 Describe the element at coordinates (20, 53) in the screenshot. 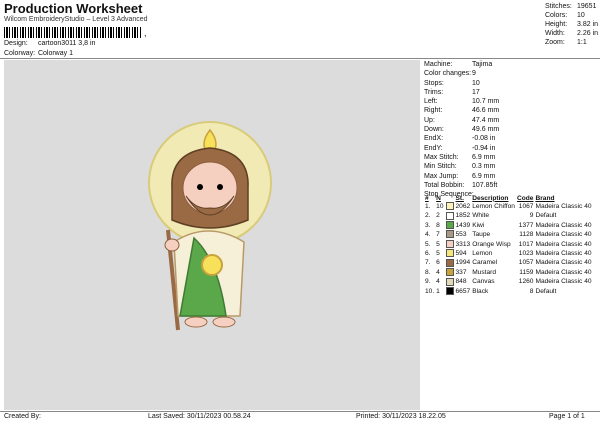

I see `colorway-label: Colorway:` at that location.